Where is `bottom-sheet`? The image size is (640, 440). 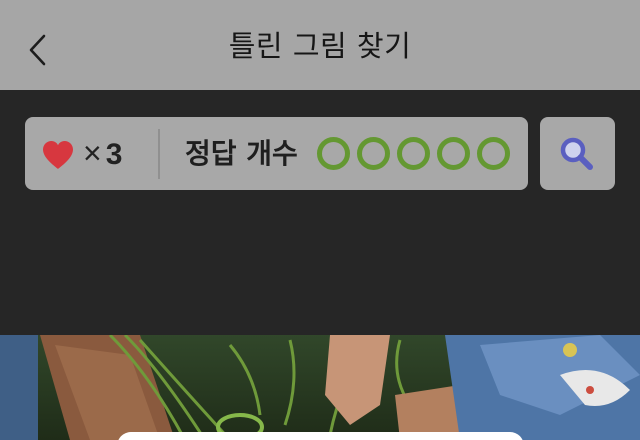
bottom-sheet is located at coordinates (320, 436).